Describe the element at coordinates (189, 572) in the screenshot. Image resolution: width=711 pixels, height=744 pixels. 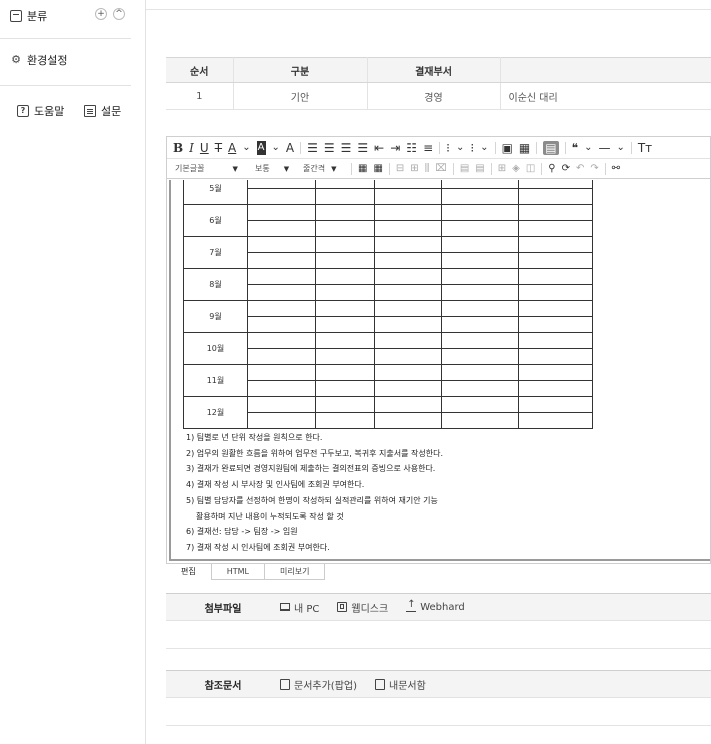
I see `tab-edit: 편집` at that location.